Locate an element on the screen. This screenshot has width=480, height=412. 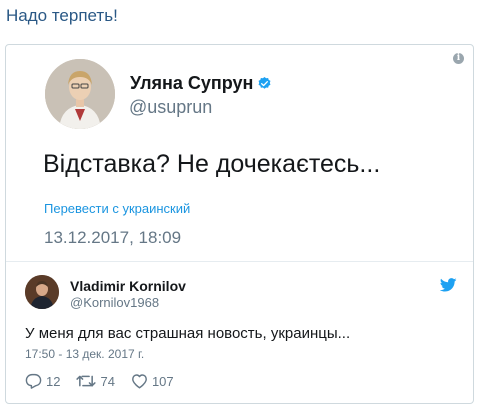
reply-avatar is located at coordinates (42, 292).